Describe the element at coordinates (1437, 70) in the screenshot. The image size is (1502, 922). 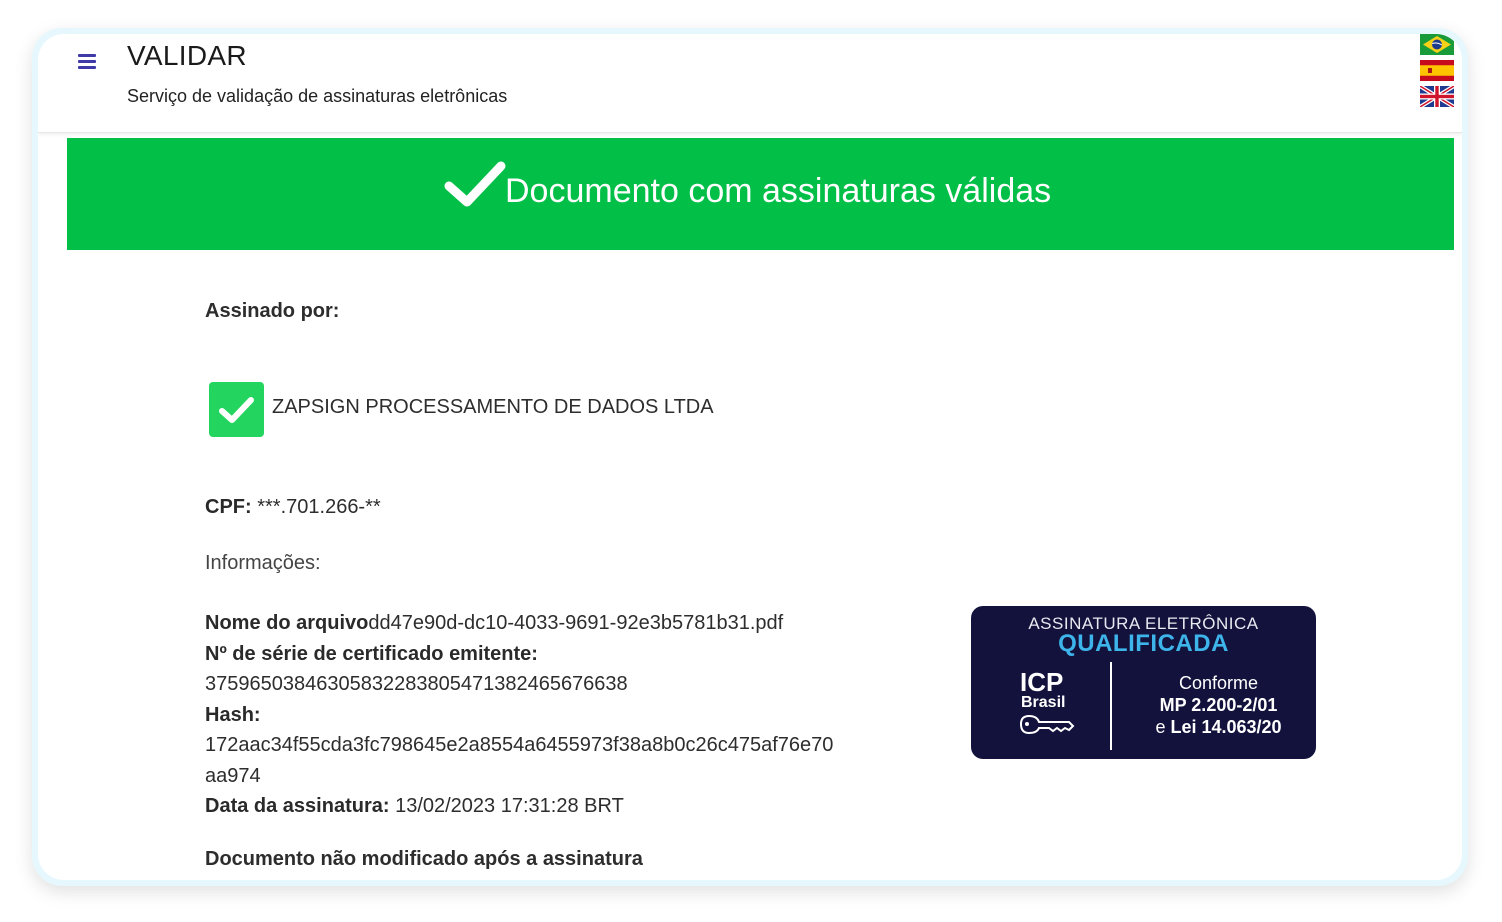
I see `spain-flag-icon` at that location.